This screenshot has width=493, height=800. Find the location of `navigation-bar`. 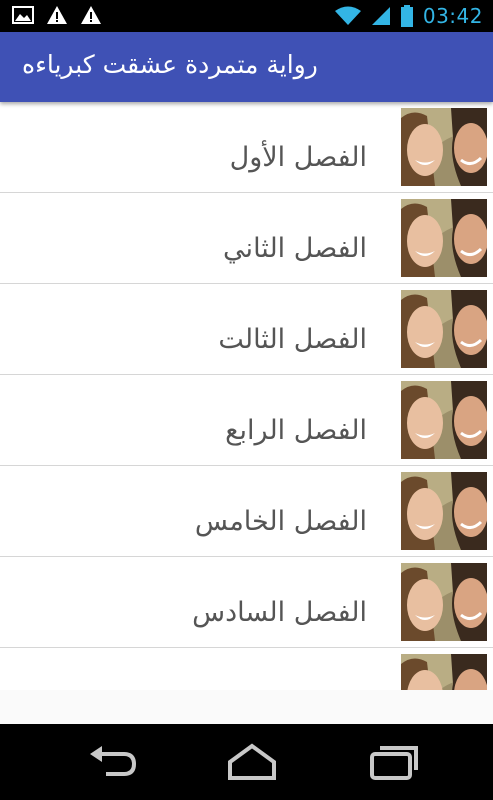

navigation-bar is located at coordinates (246, 762).